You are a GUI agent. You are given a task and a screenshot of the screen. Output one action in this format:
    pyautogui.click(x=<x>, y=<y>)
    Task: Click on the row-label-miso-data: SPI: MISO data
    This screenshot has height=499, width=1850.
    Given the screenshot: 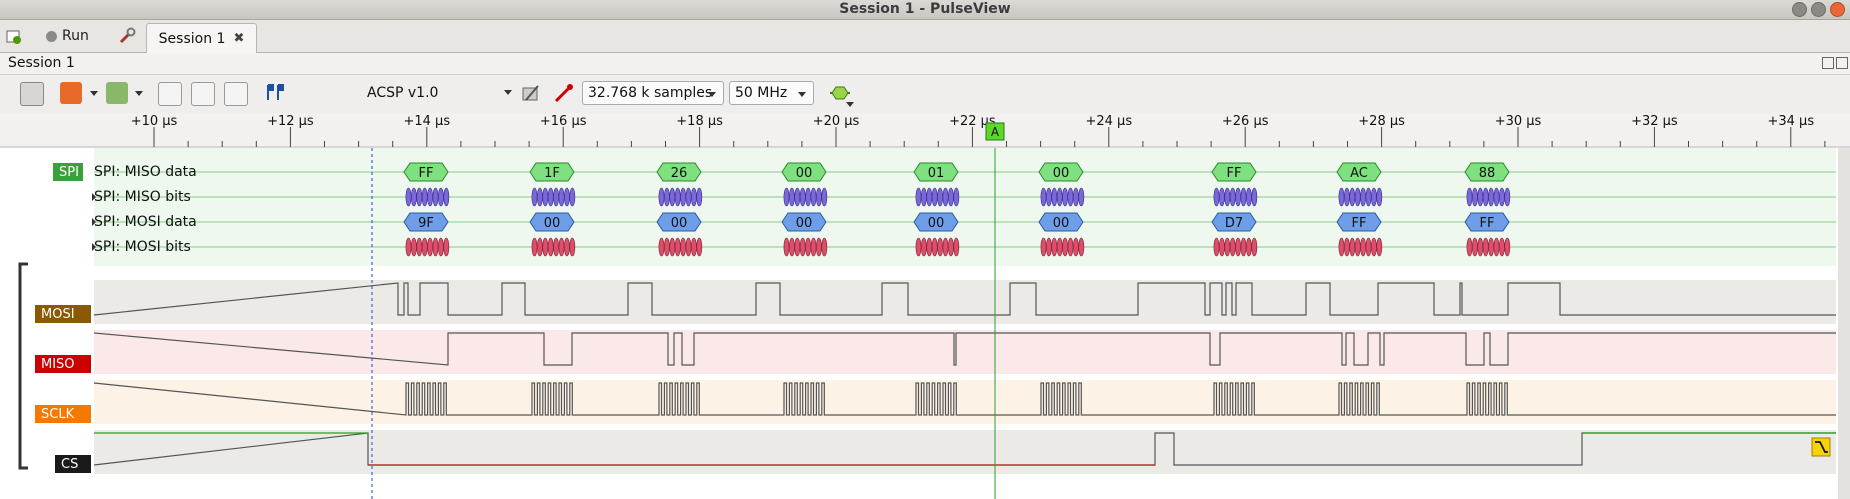 What is the action you would take?
    pyautogui.click(x=145, y=172)
    